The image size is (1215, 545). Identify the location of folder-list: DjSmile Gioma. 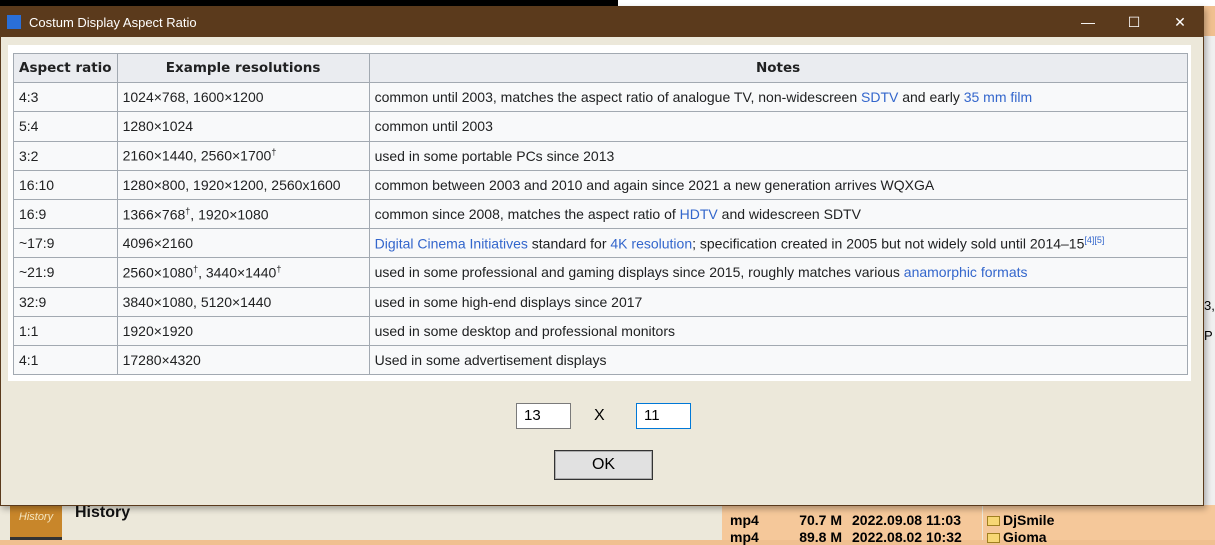
(1099, 525).